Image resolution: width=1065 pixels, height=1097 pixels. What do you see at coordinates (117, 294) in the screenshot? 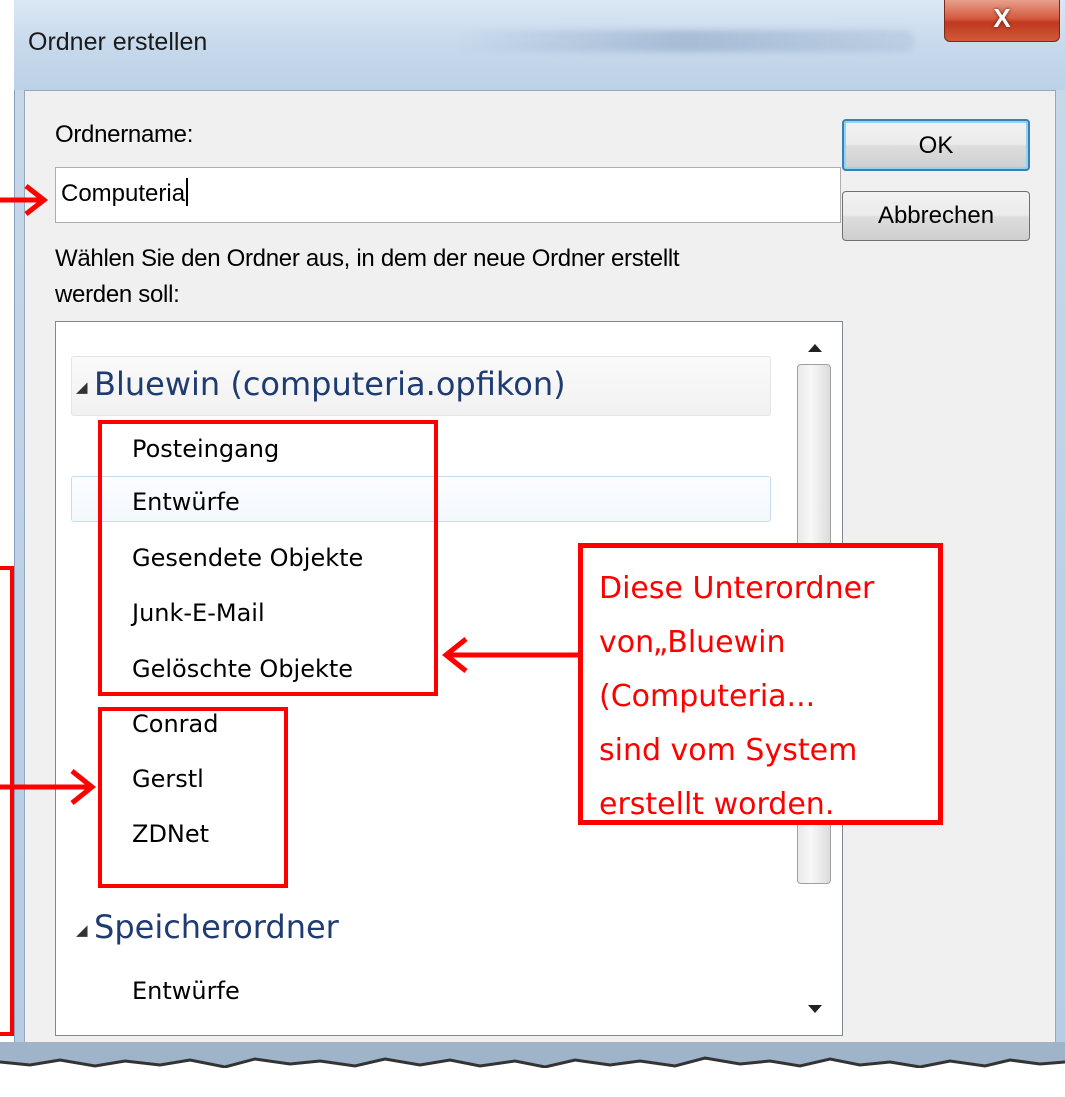
I see `parent-folder-label-line2: werden soll:` at bounding box center [117, 294].